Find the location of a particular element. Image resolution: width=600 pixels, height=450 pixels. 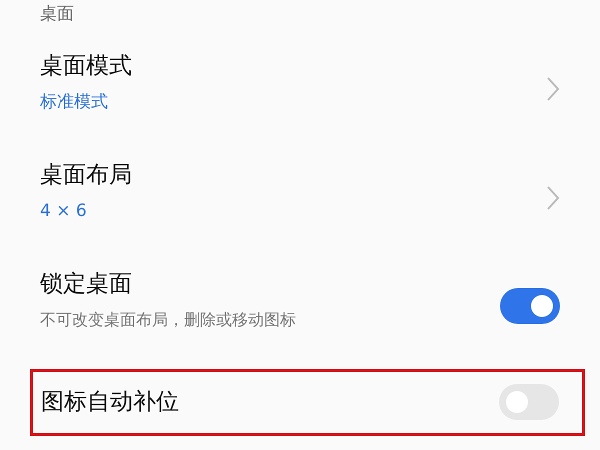

setting-title: 图标自动补位 is located at coordinates (110, 402).